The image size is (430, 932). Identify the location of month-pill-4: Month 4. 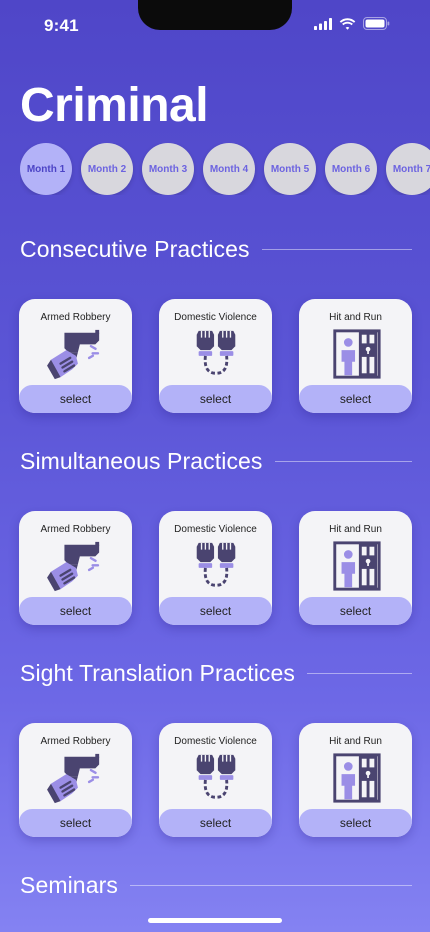
(229, 169).